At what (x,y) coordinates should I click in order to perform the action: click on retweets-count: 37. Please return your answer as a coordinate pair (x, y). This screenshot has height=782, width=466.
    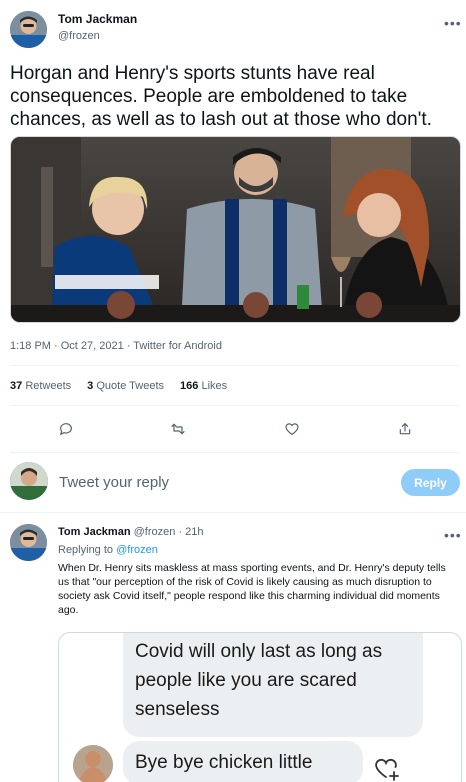
    Looking at the image, I should click on (16, 386).